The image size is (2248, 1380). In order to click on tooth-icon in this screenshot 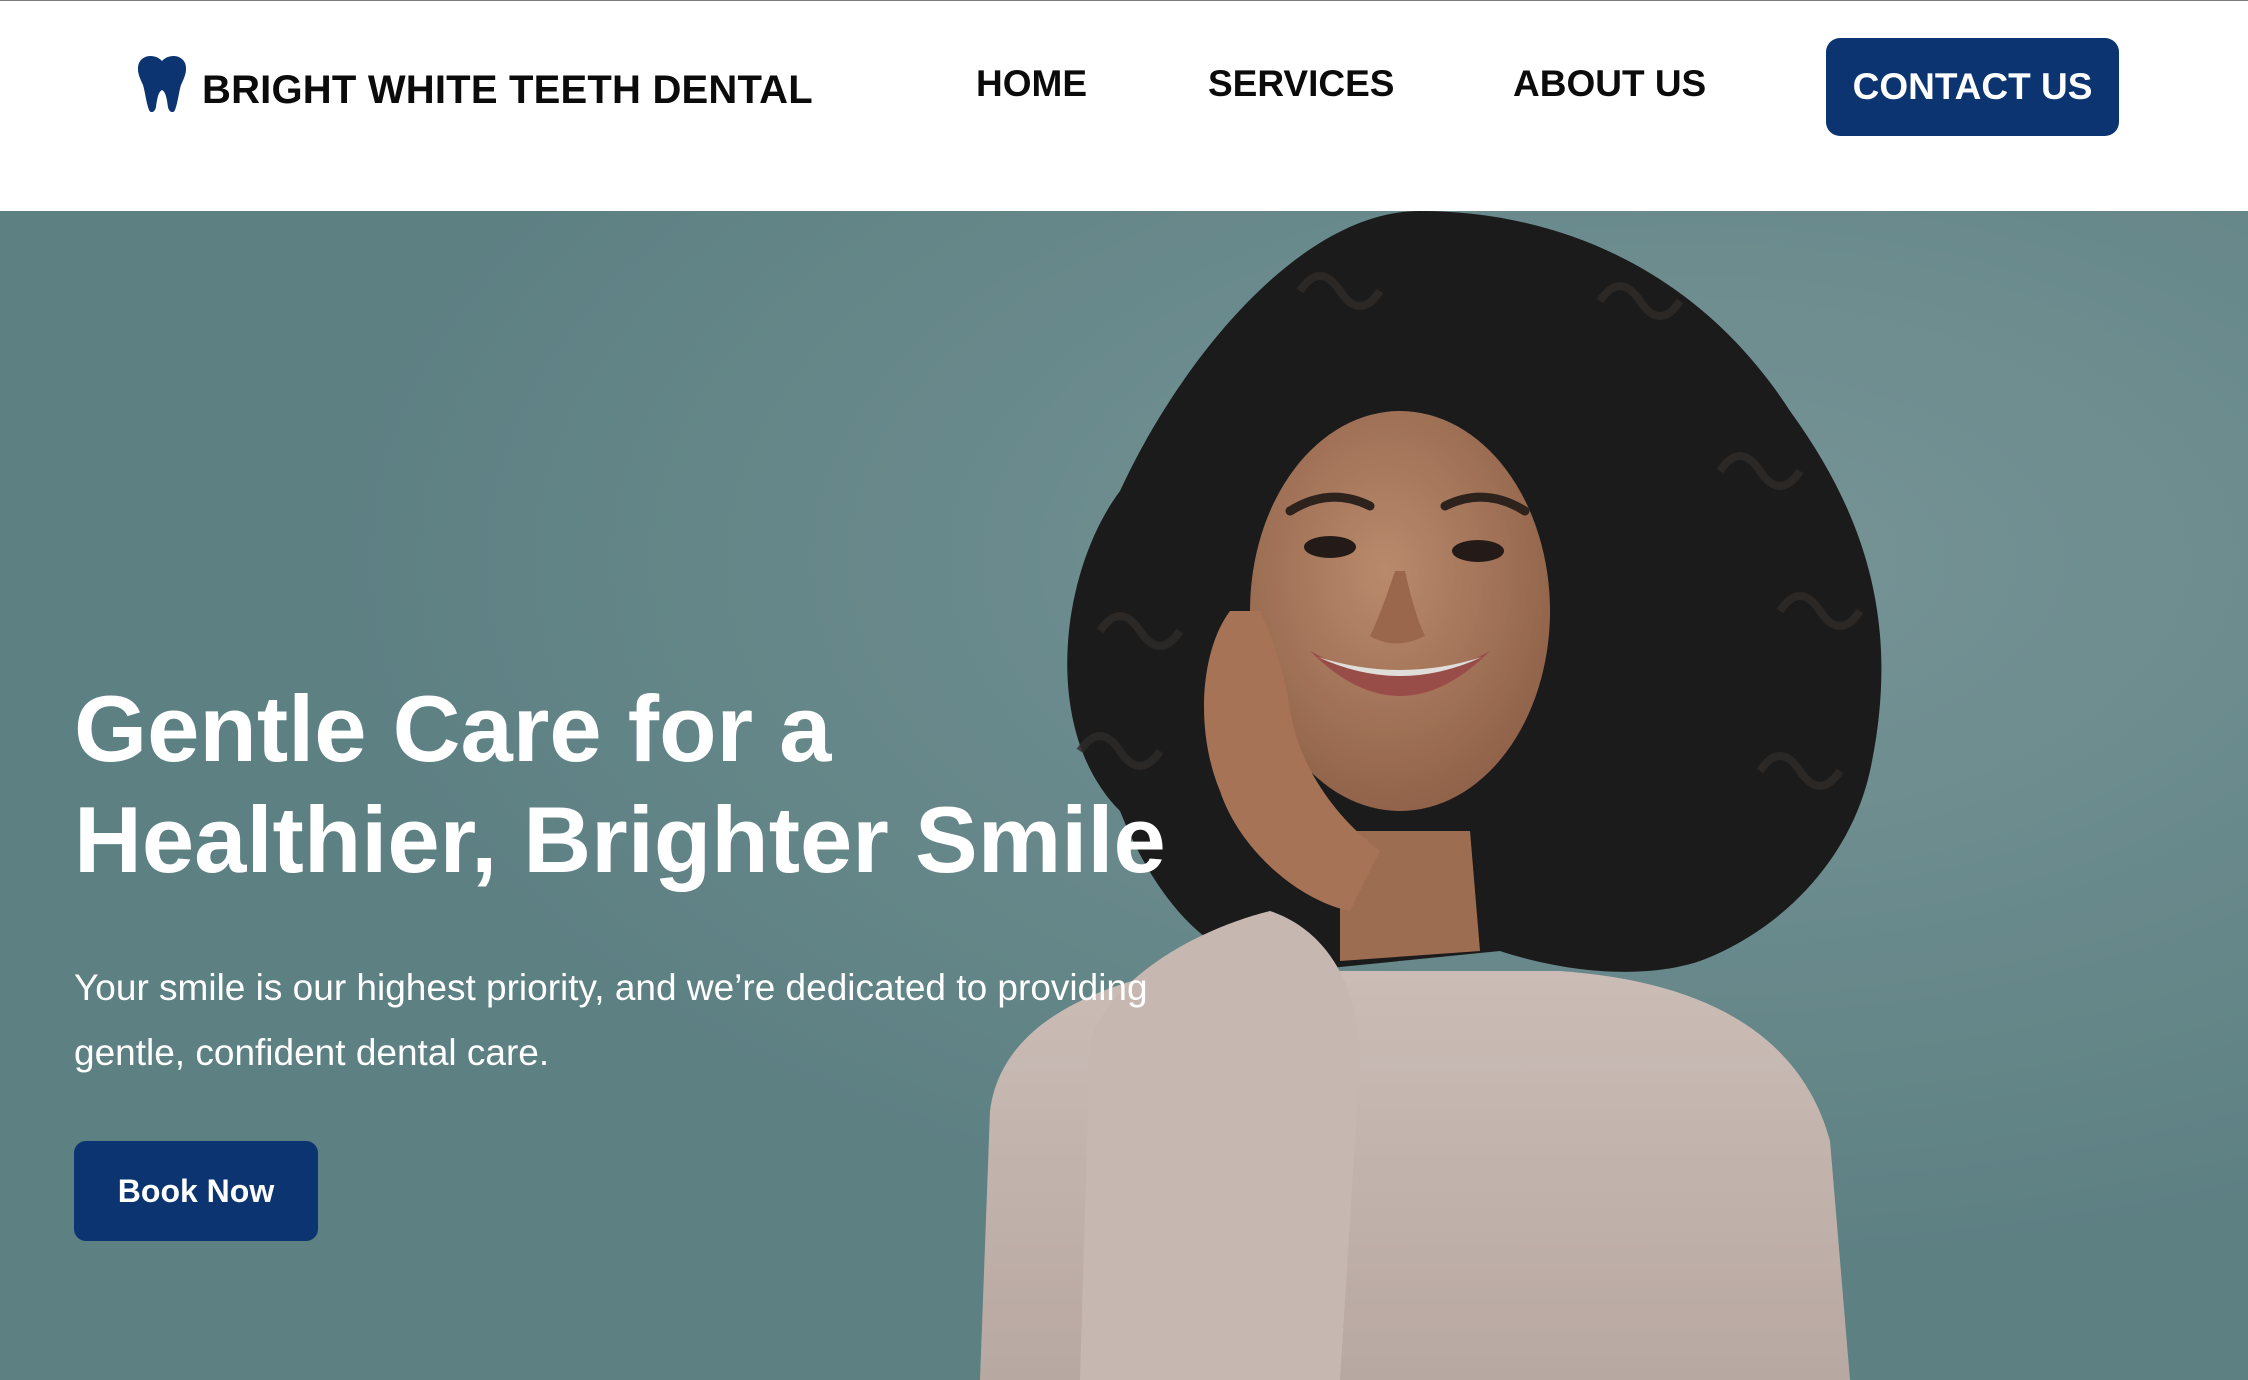, I will do `click(162, 84)`.